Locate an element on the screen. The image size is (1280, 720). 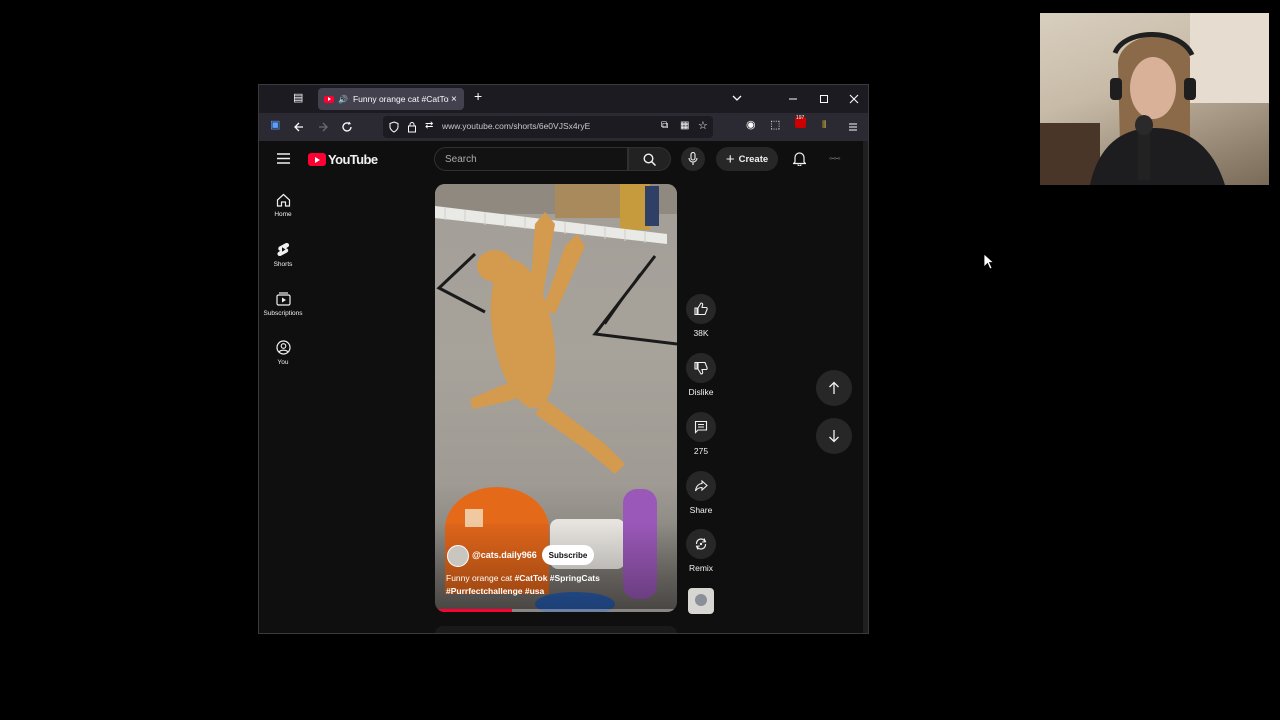
minimize-icon is located at coordinates (793, 99).